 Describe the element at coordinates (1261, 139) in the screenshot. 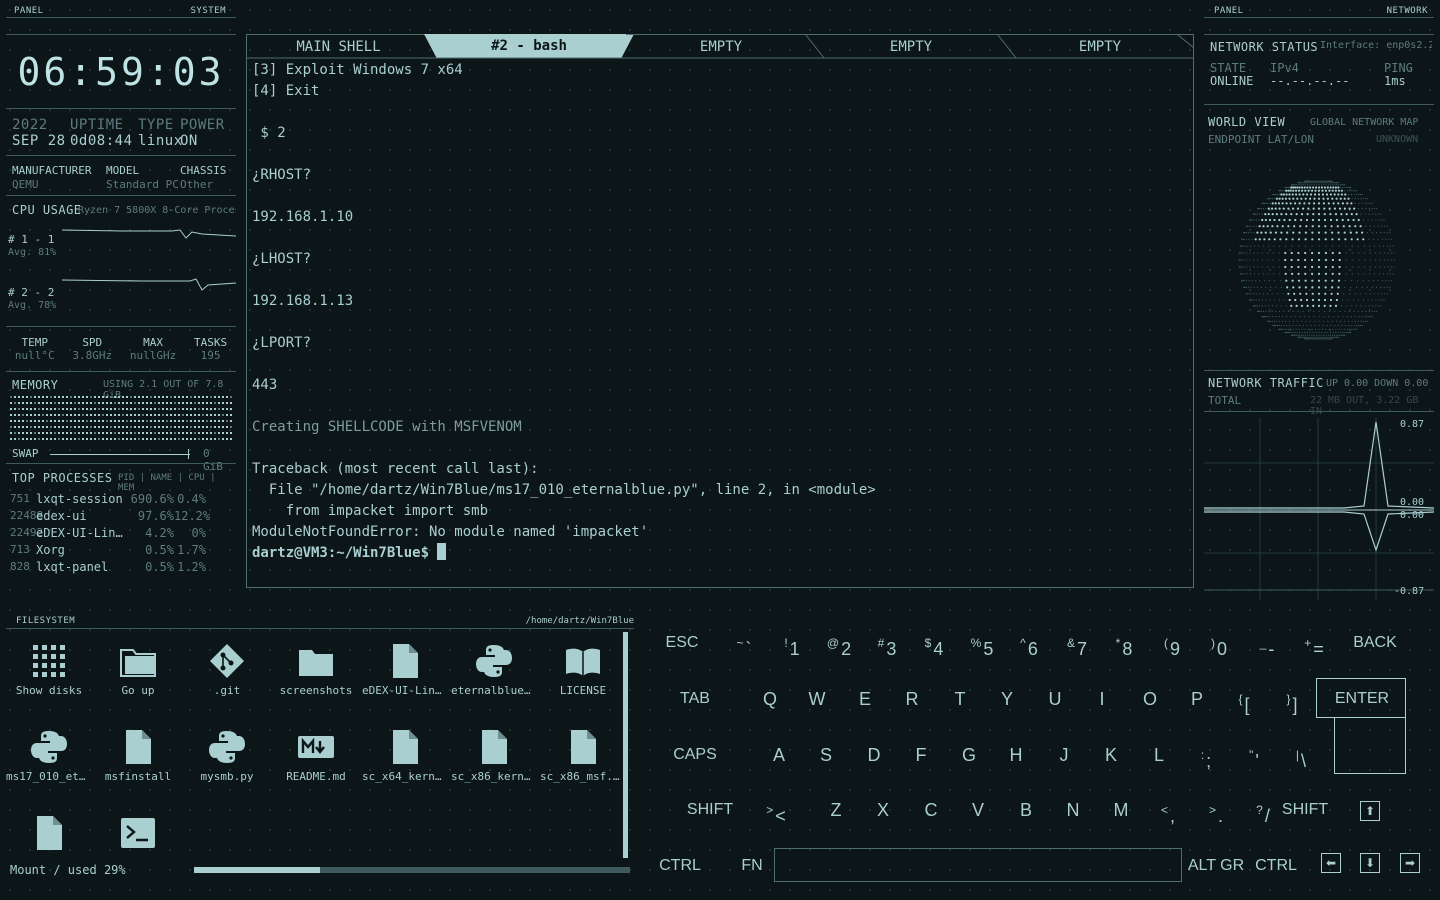

I see `endpoint-label: ENDPOINT LAT/LON` at that location.